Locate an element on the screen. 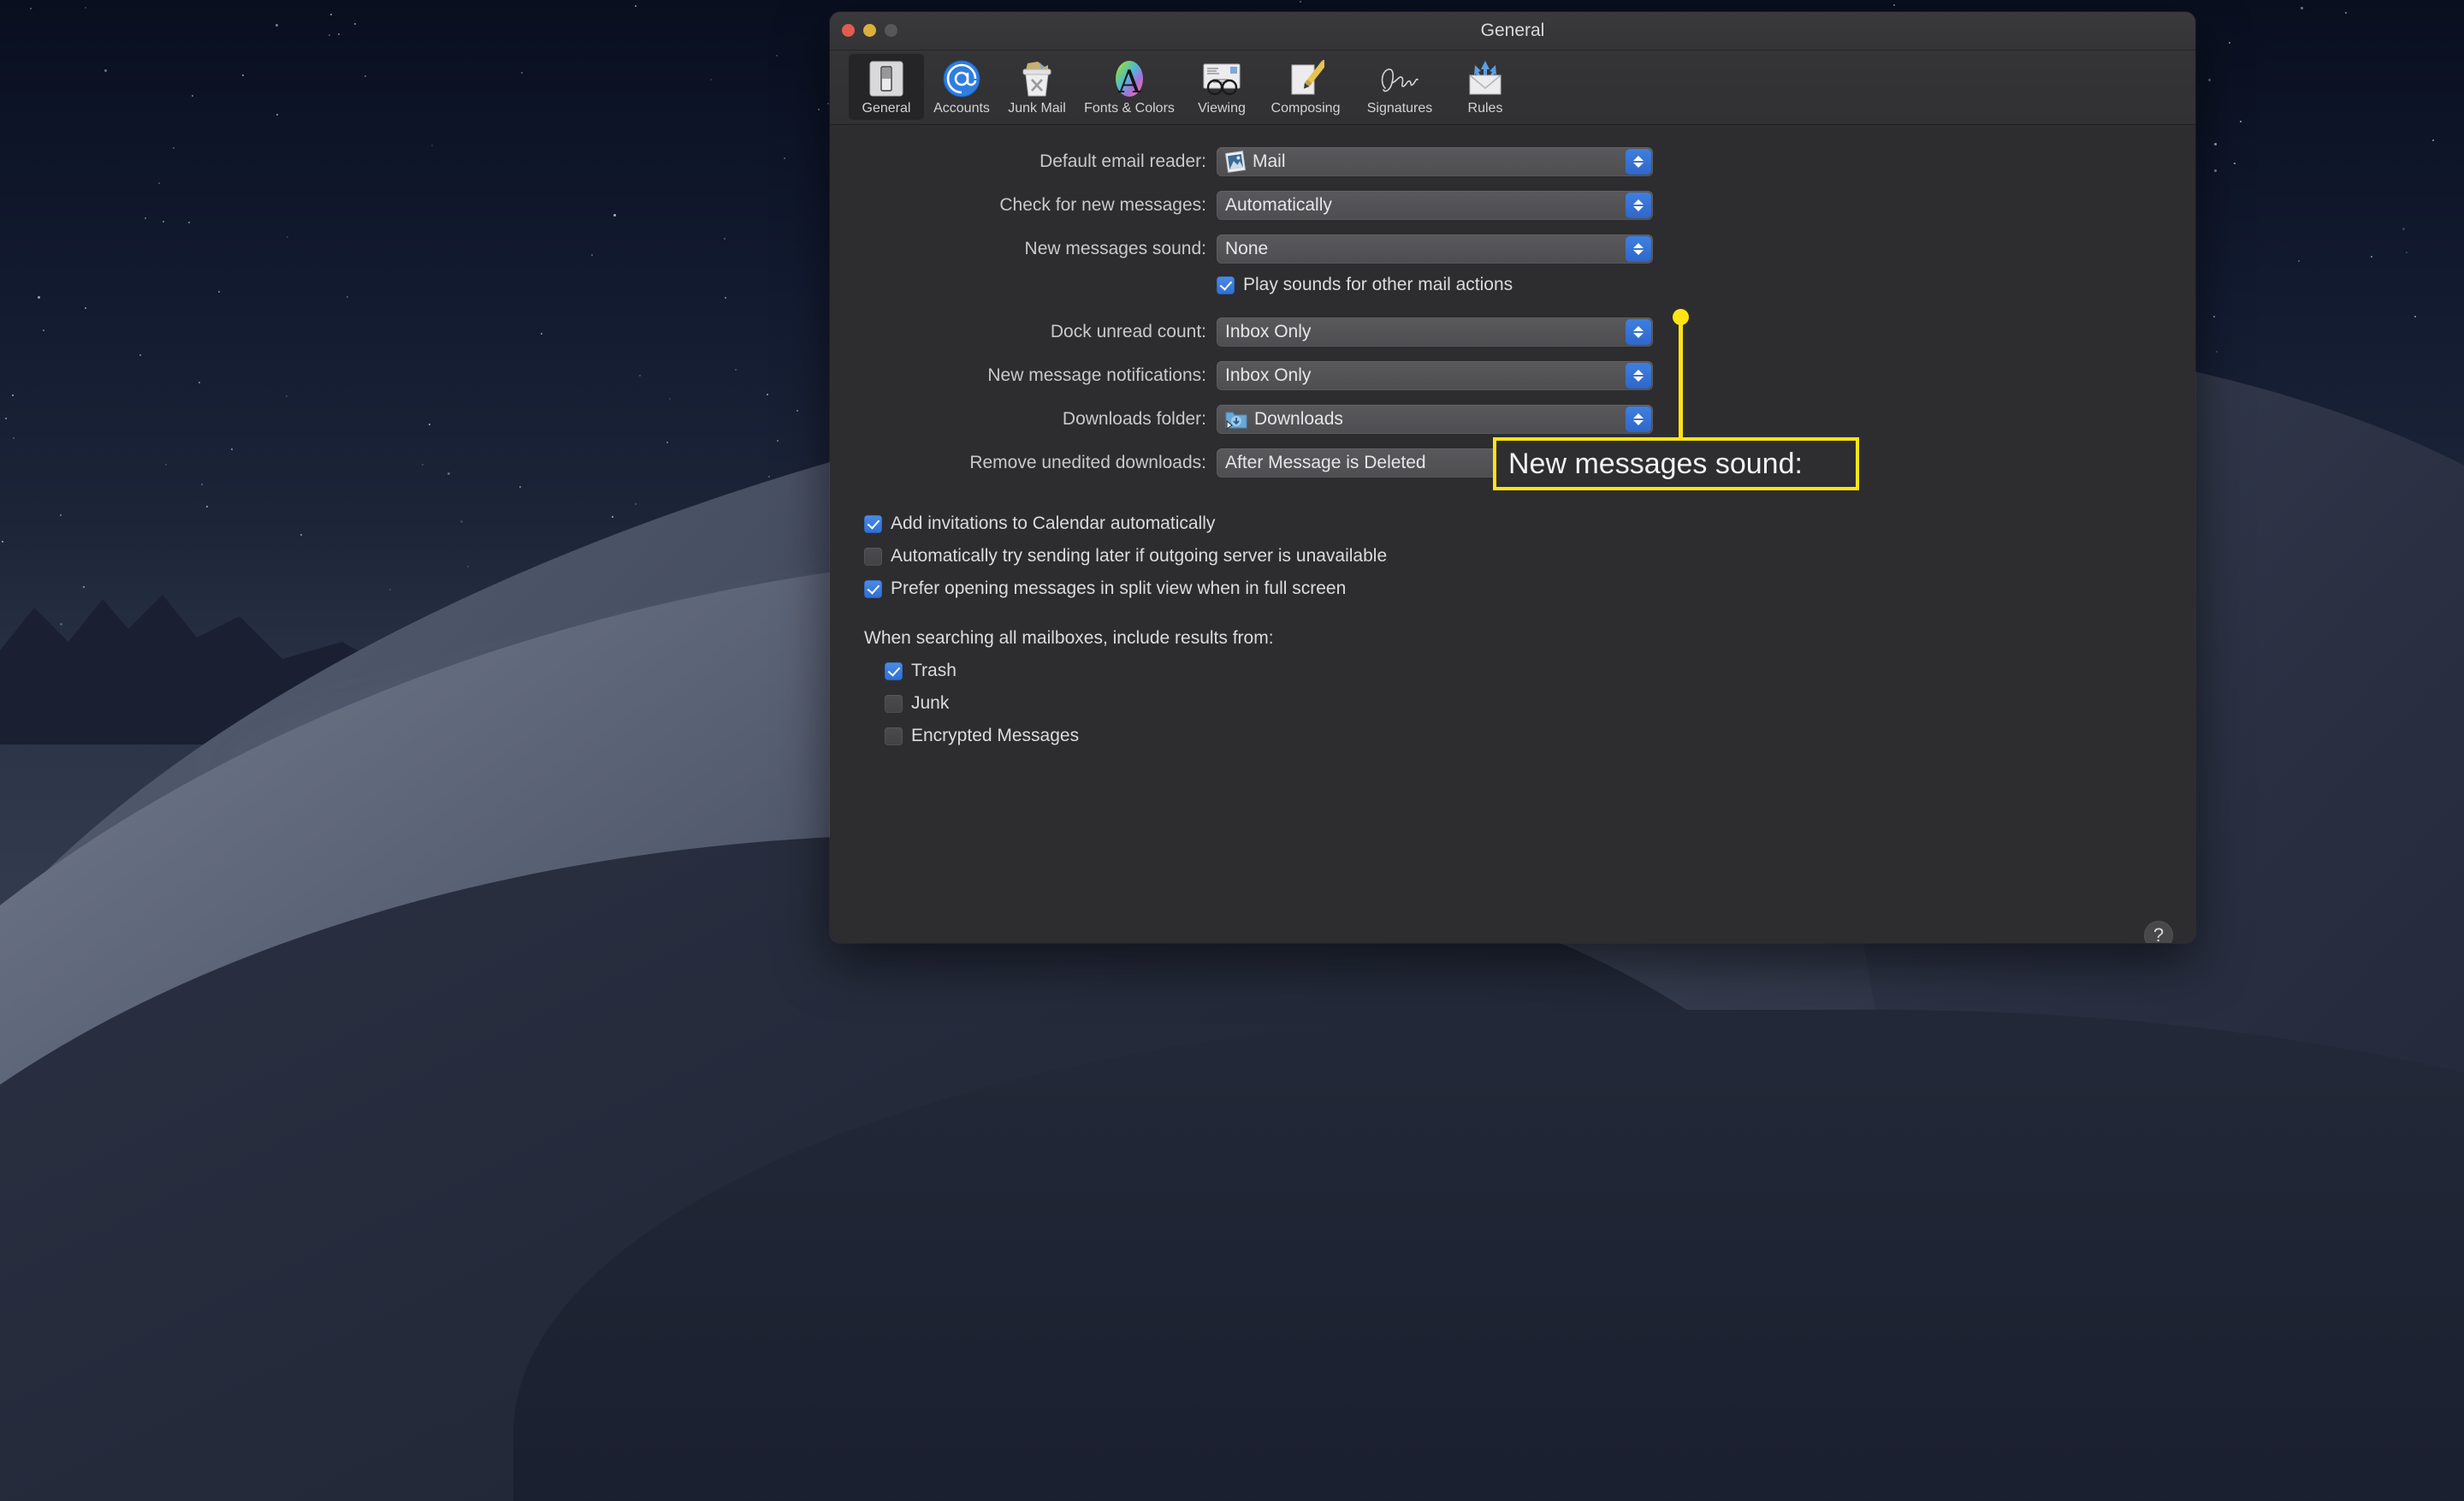 The height and width of the screenshot is (1501, 2464). row-new-message-notifications: New message notifications: Inbox Only is located at coordinates (1512, 375).